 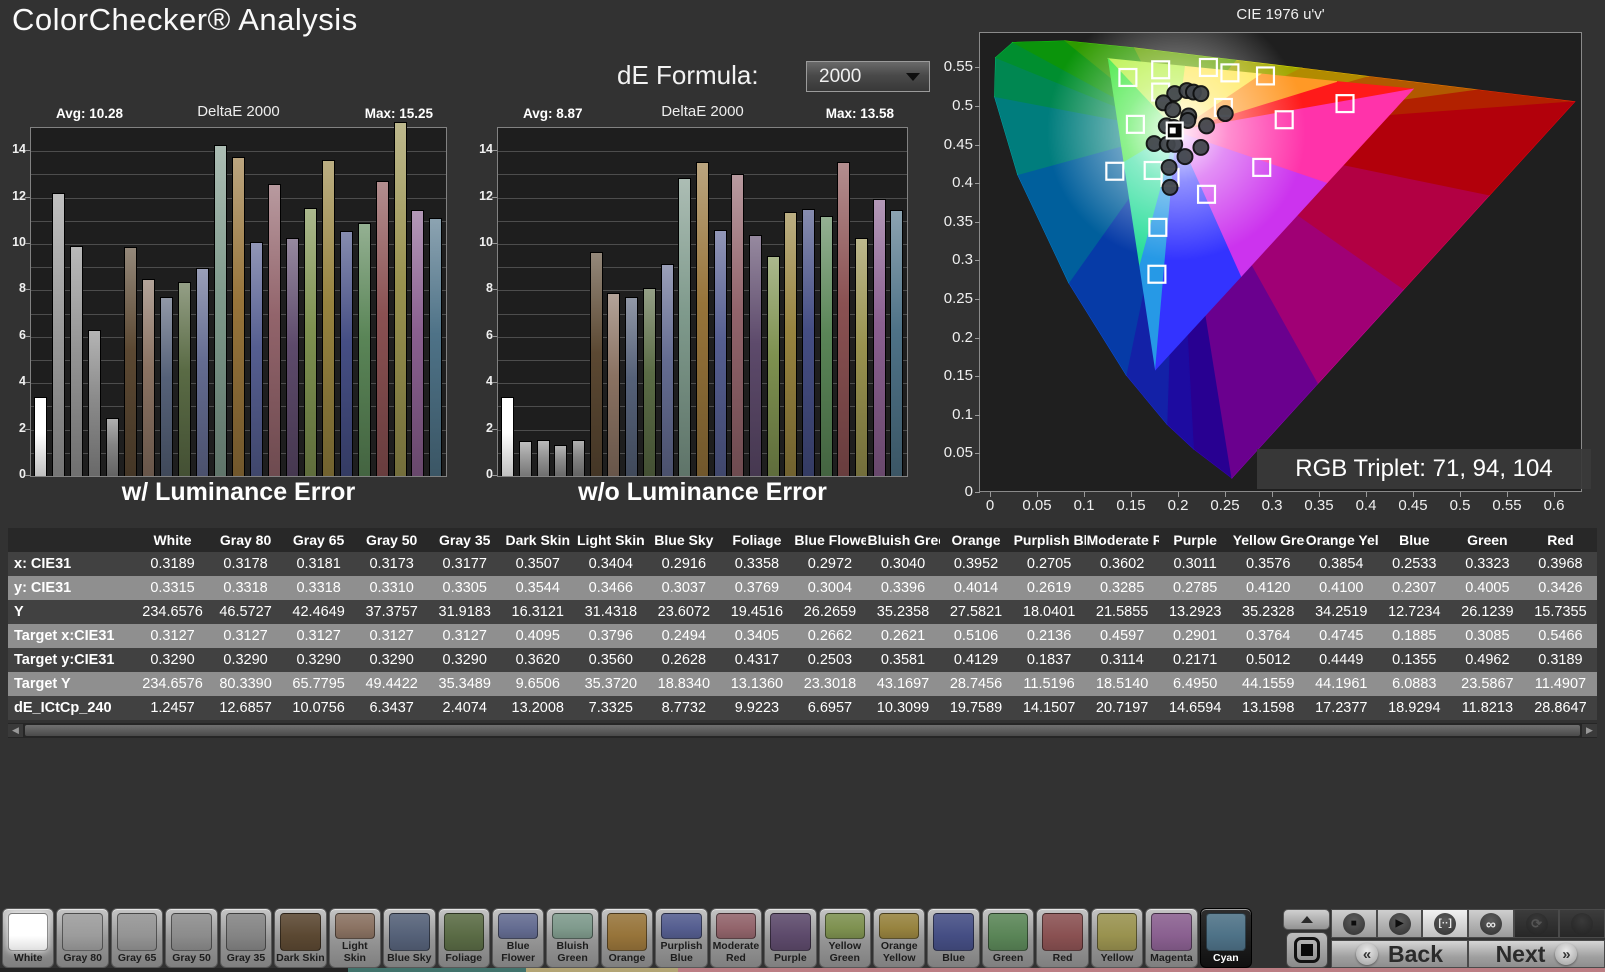 What do you see at coordinates (958, 453) in the screenshot?
I see `cie-yaxis-tick-label: 0.05` at bounding box center [958, 453].